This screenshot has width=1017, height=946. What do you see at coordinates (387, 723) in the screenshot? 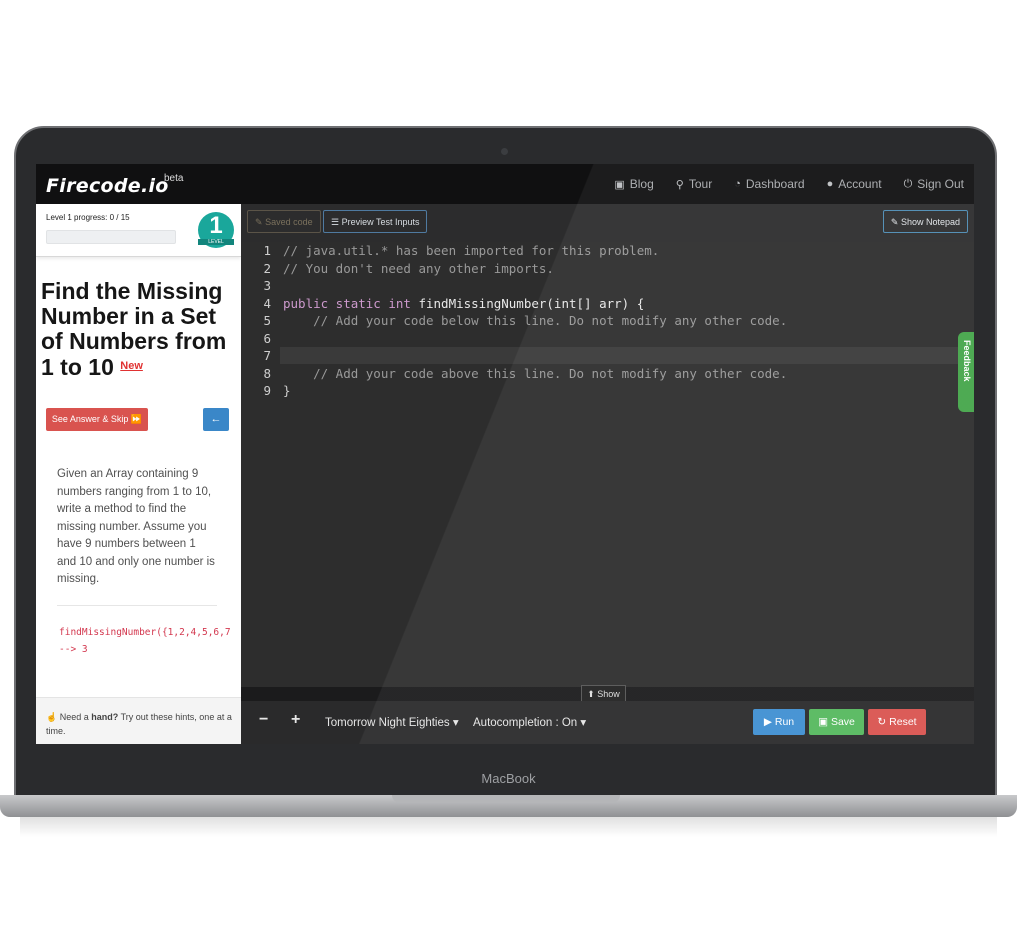
I see `theme-label: Tomorrow Night Eighties` at bounding box center [387, 723].